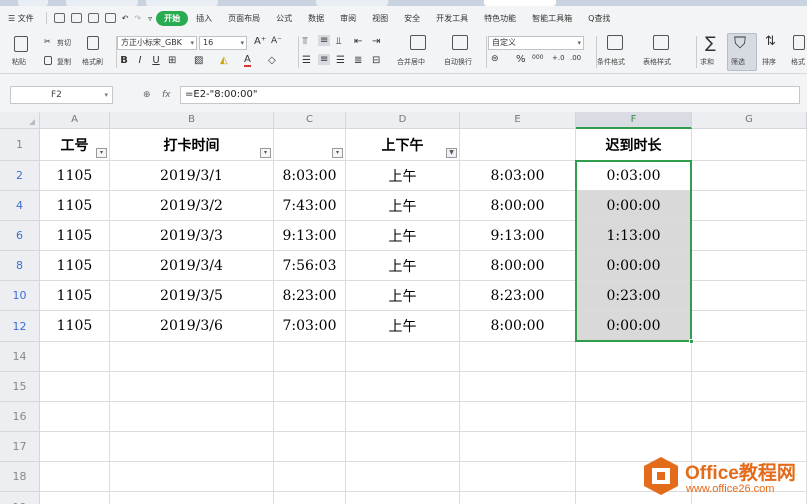  I want to click on data-cell: 上午, so click(403, 176).